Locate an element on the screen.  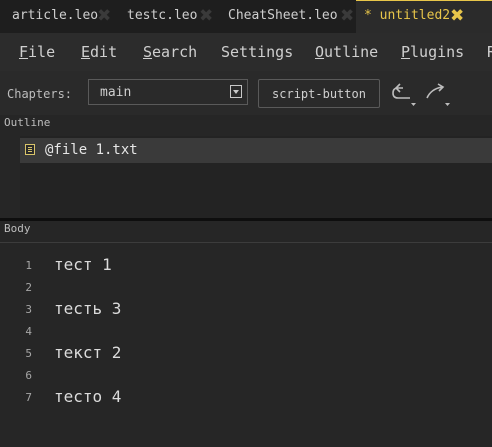
outline-label: Outline is located at coordinates (27, 122).